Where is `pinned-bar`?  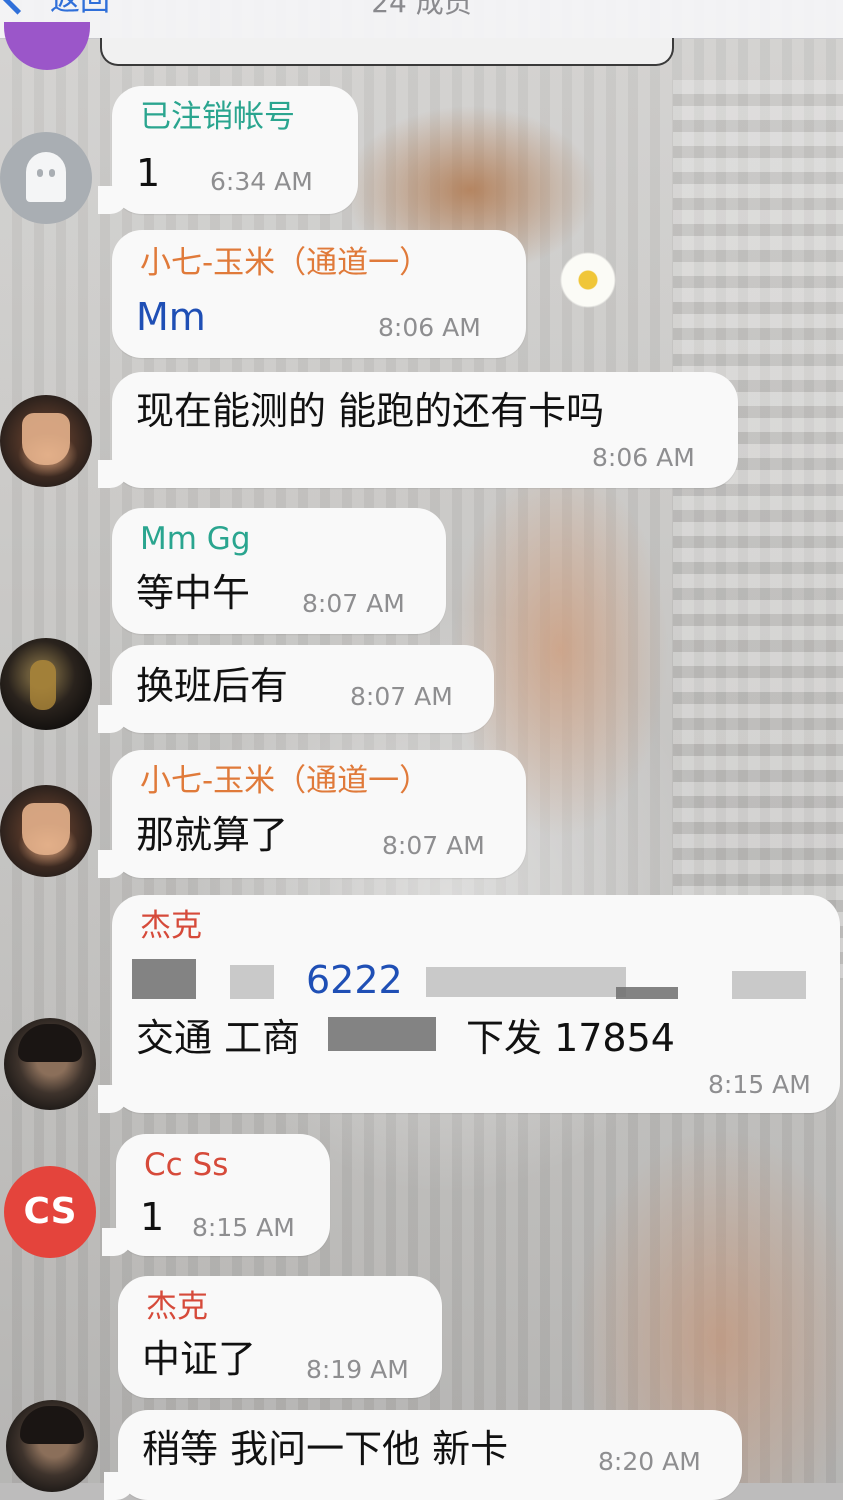
pinned-bar is located at coordinates (387, 52).